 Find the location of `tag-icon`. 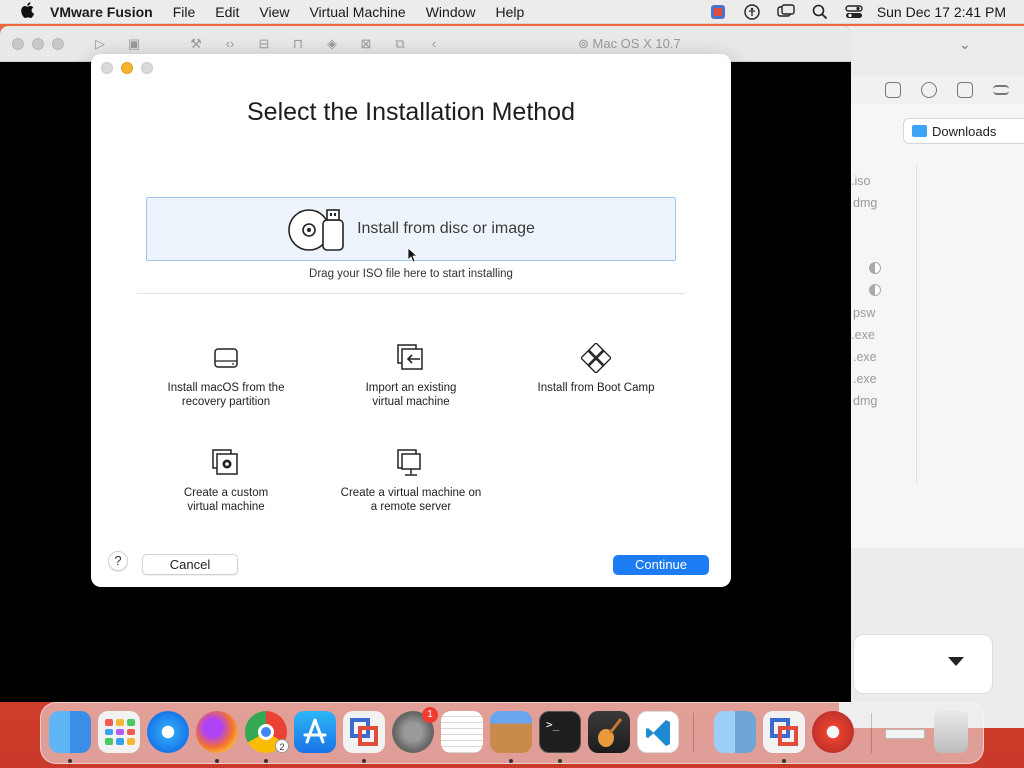

tag-icon is located at coordinates (893, 90).